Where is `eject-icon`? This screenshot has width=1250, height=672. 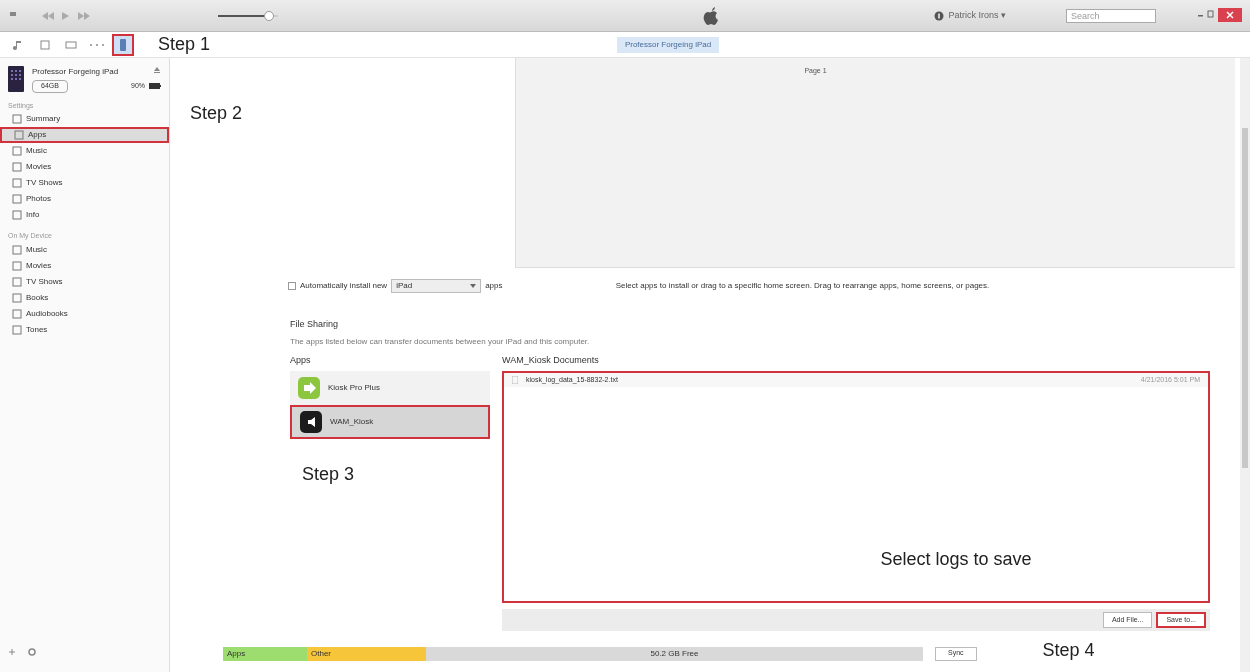
eject-icon is located at coordinates (157, 70).